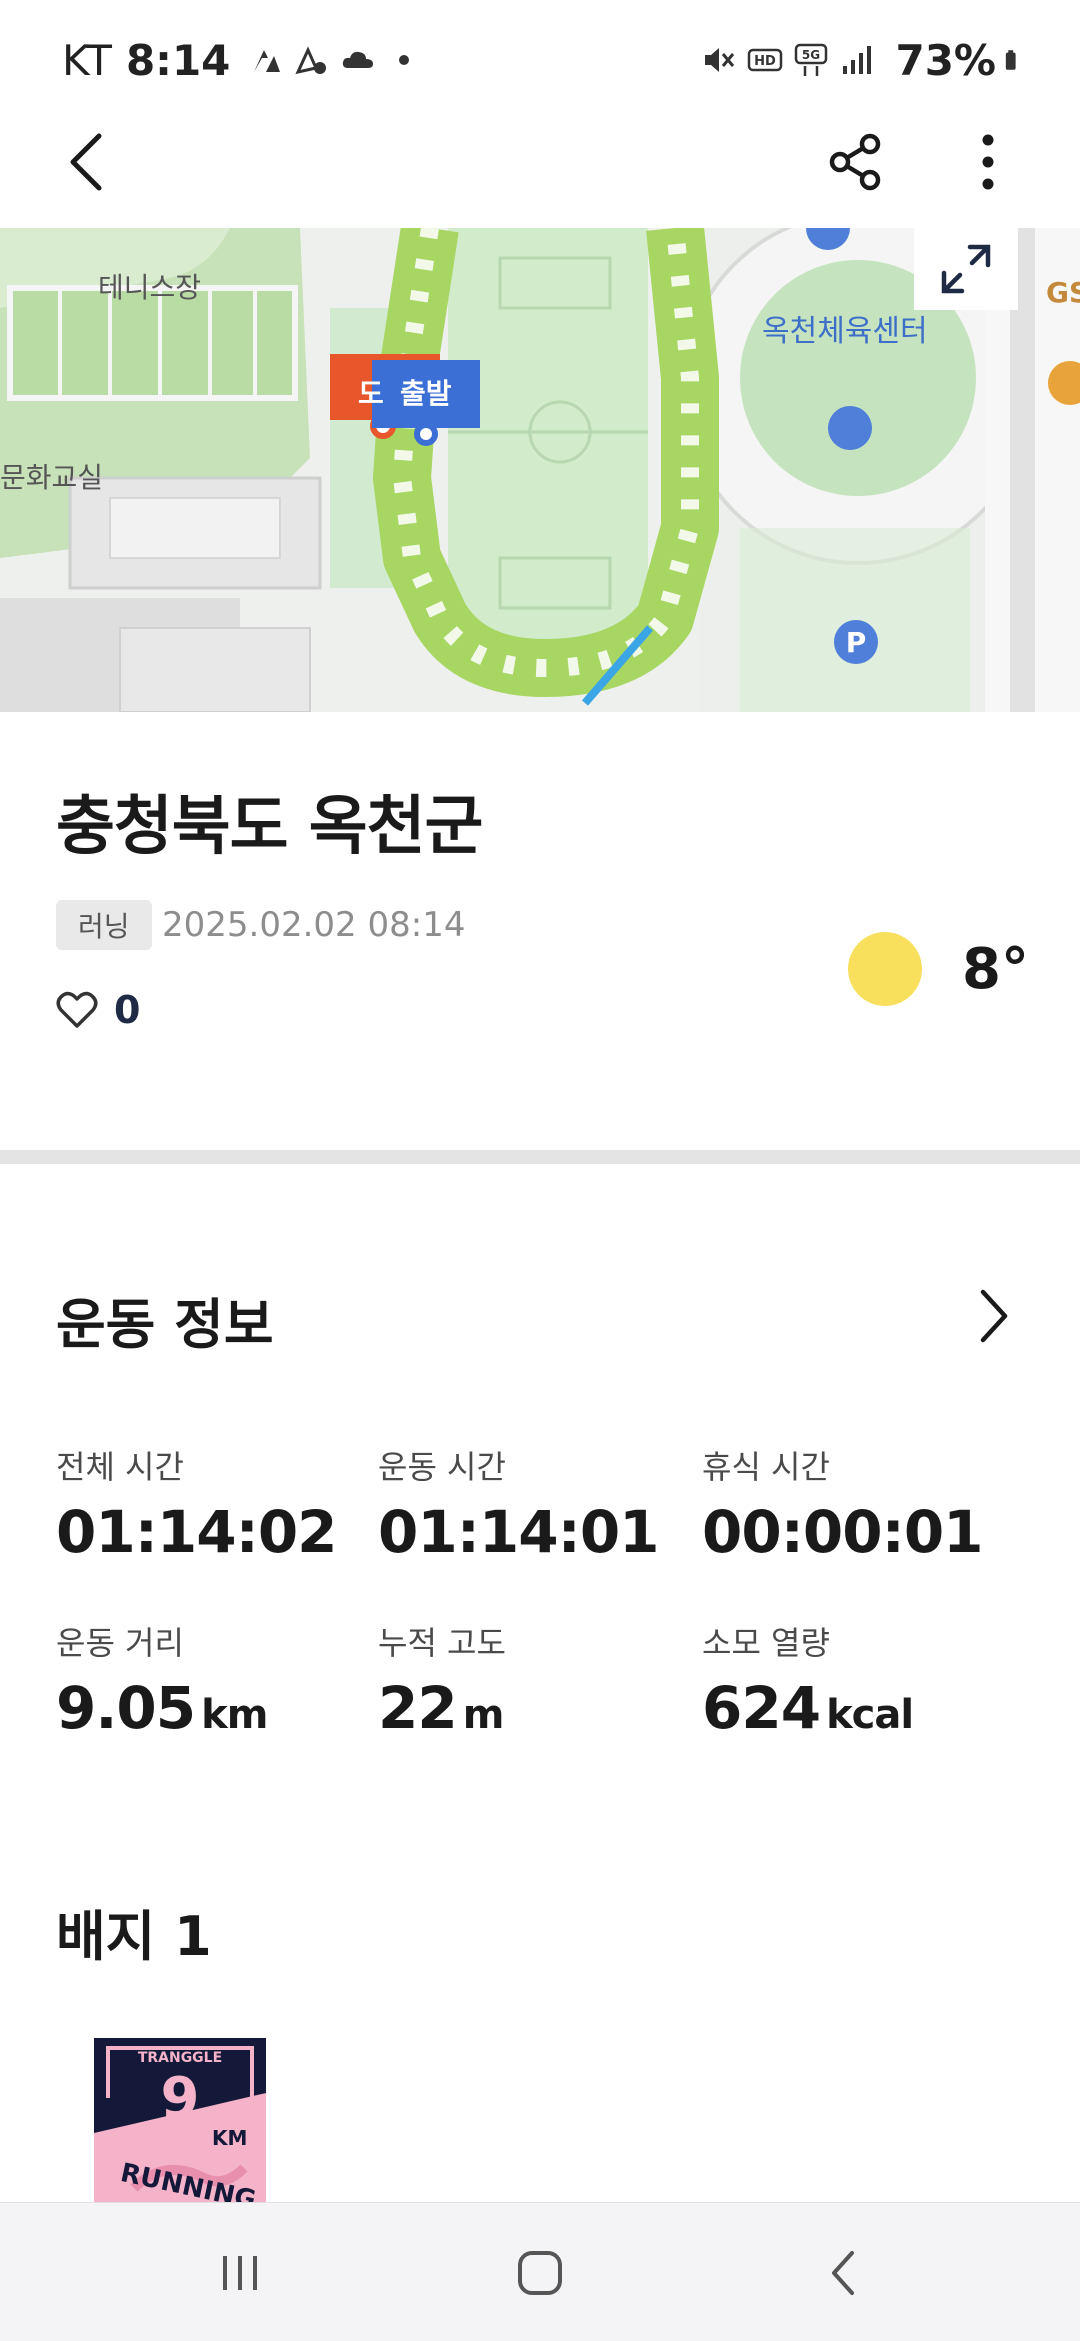 The height and width of the screenshot is (2341, 1080). I want to click on stat-value: 01:14:02, so click(197, 1532).